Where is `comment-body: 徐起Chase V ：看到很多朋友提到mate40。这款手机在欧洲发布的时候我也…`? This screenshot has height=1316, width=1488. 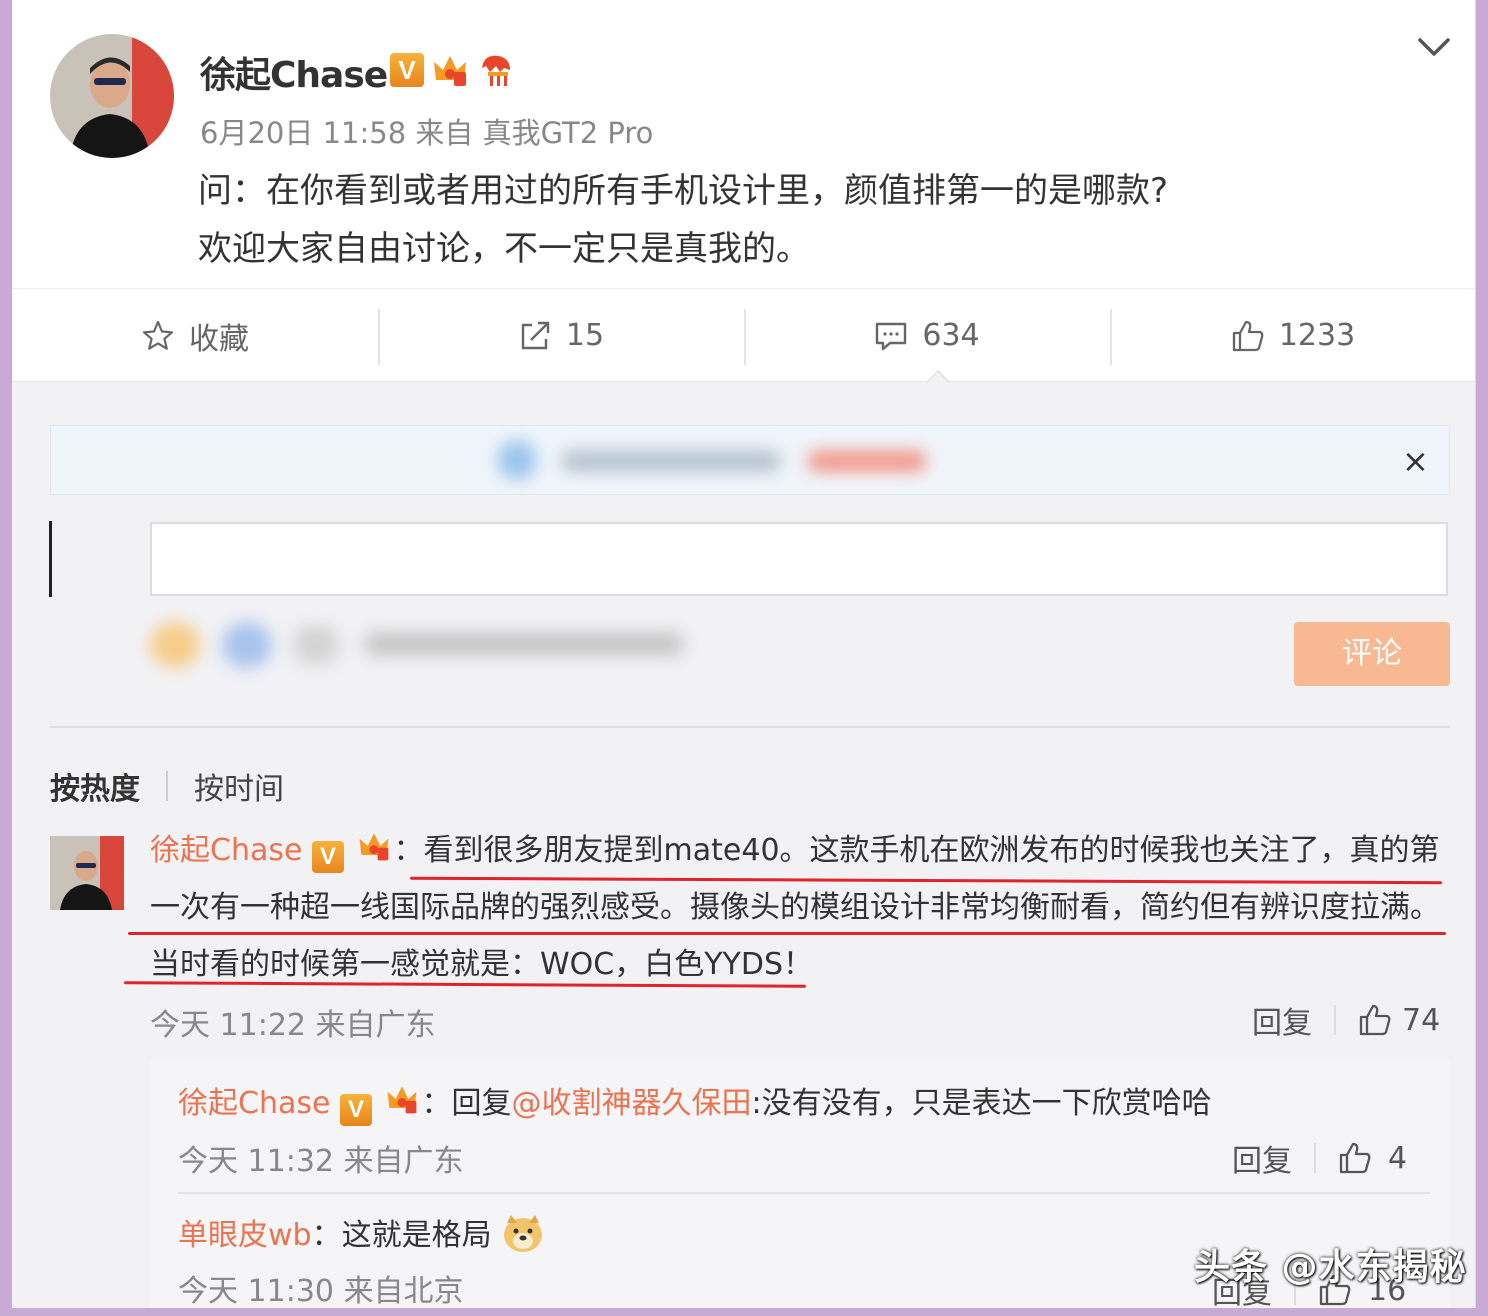 comment-body: 徐起Chase V ：看到很多朋友提到mate40。这款手机在欧洲发布的时候我也… is located at coordinates (800, 907).